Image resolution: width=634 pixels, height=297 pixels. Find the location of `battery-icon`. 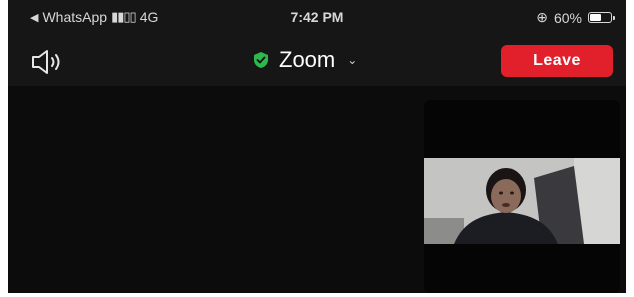

battery-icon is located at coordinates (601, 17).